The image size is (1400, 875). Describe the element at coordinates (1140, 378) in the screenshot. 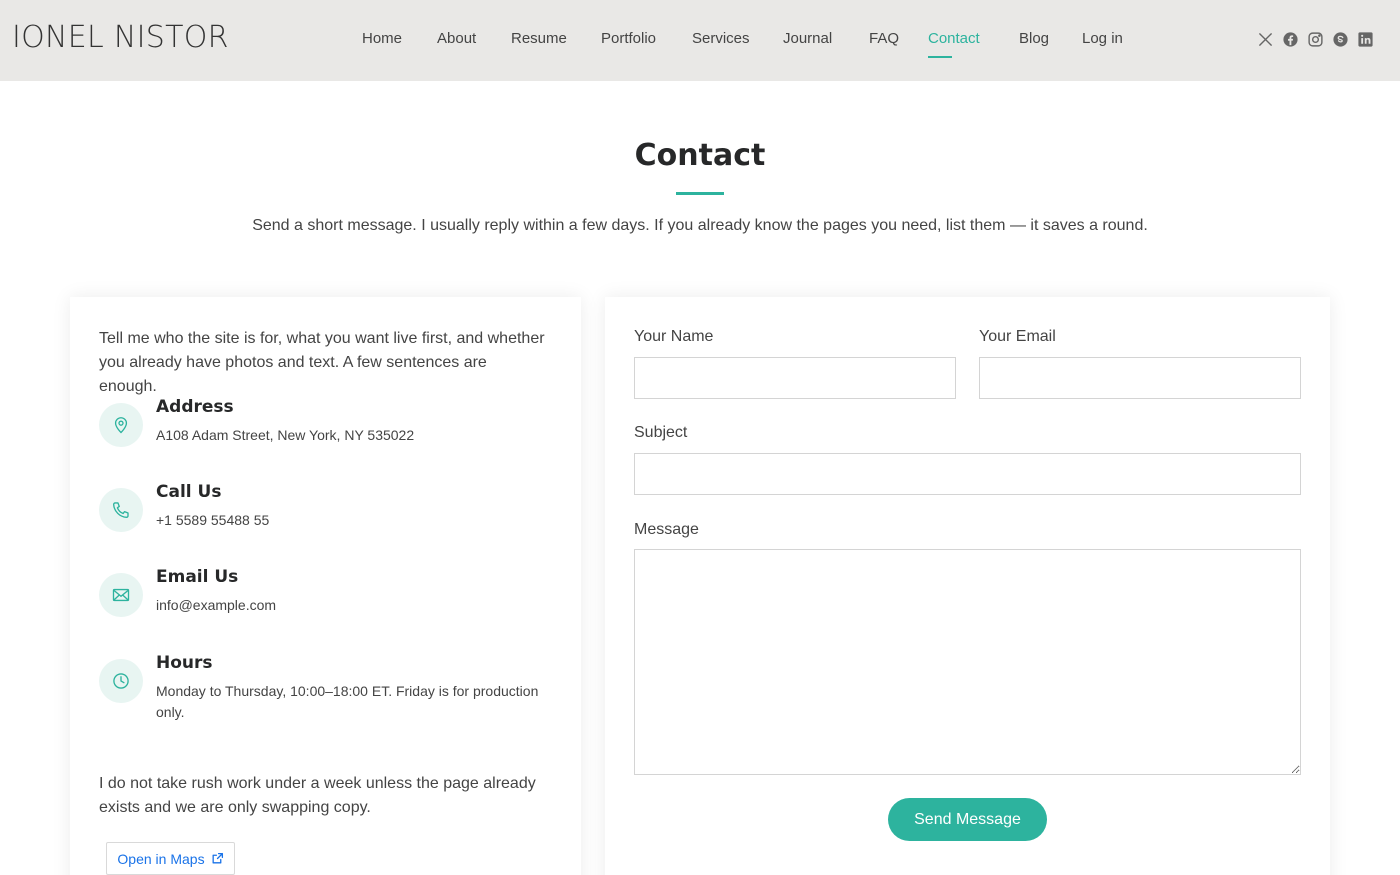

I see `email-input` at that location.